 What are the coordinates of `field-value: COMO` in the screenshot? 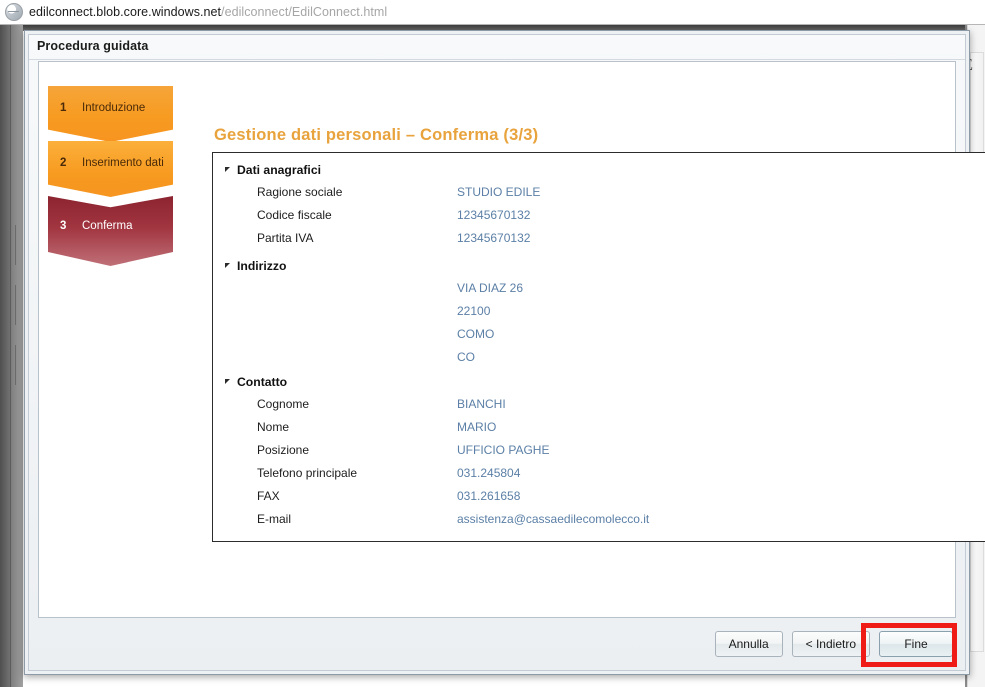 It's located at (476, 334).